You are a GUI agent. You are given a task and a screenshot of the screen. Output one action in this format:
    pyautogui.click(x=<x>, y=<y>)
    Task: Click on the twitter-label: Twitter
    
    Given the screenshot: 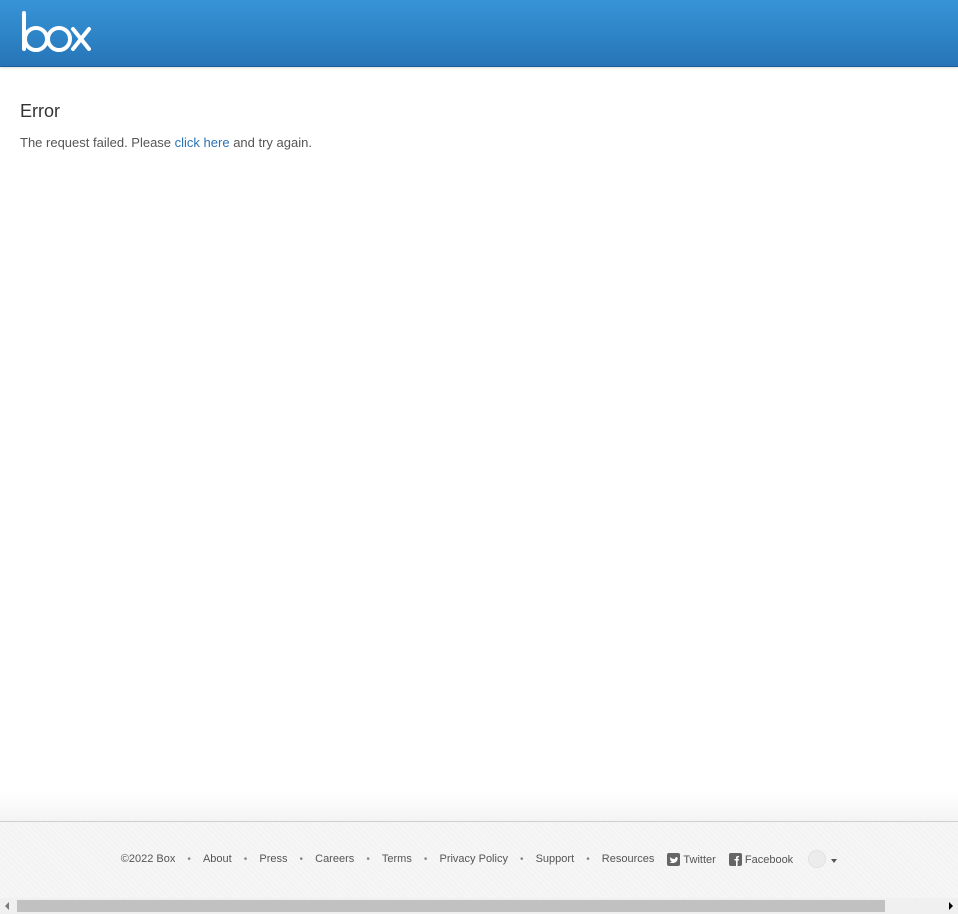 What is the action you would take?
    pyautogui.click(x=699, y=859)
    